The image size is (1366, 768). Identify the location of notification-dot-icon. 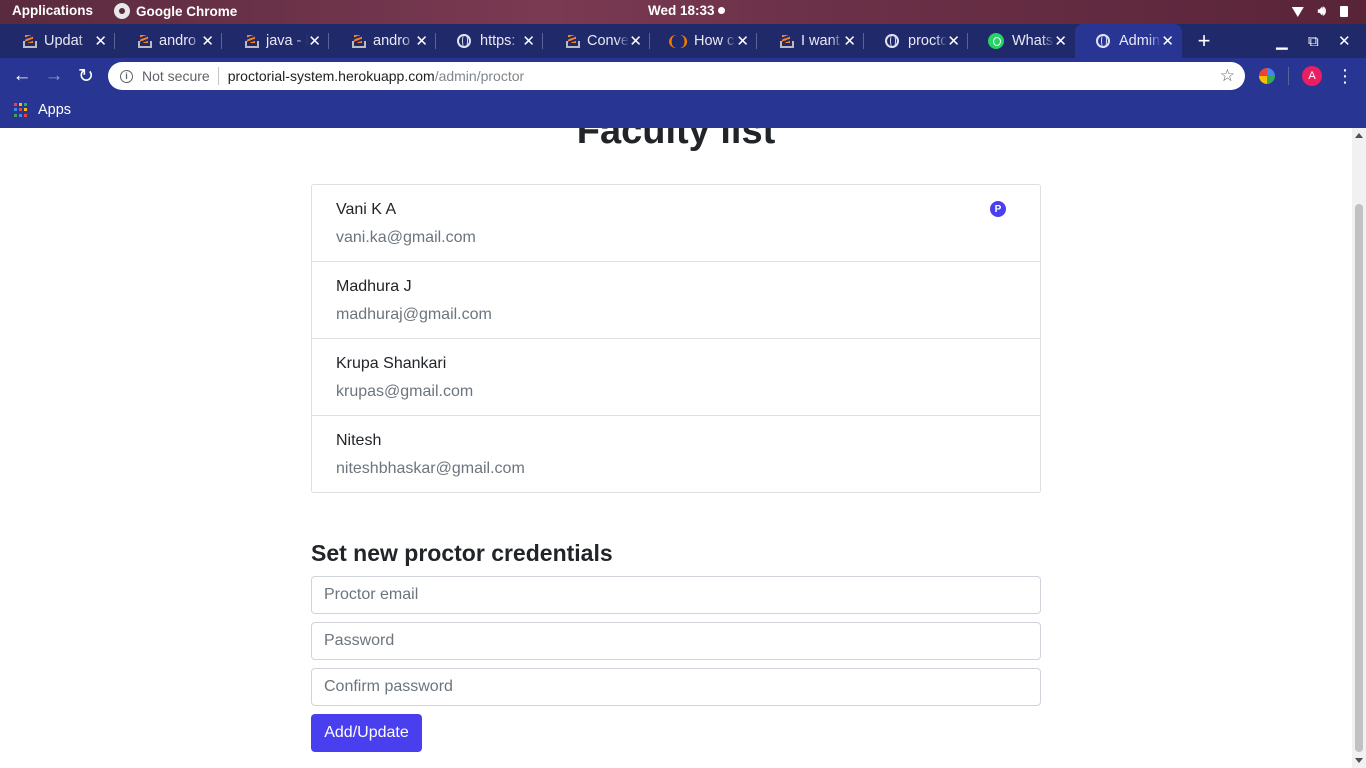
(721, 10).